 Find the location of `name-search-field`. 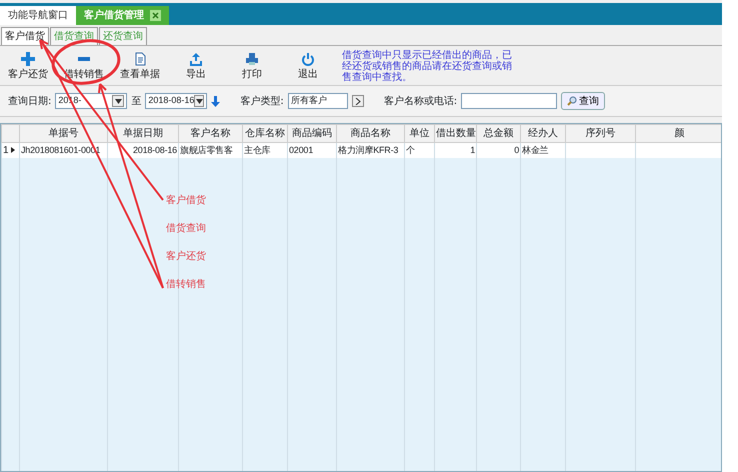

name-search-field is located at coordinates (509, 101).